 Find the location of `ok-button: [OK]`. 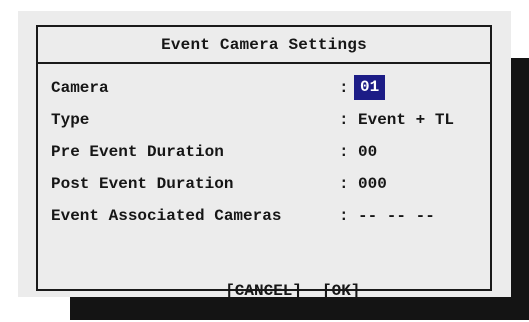

ok-button: [OK] is located at coordinates (341, 291).